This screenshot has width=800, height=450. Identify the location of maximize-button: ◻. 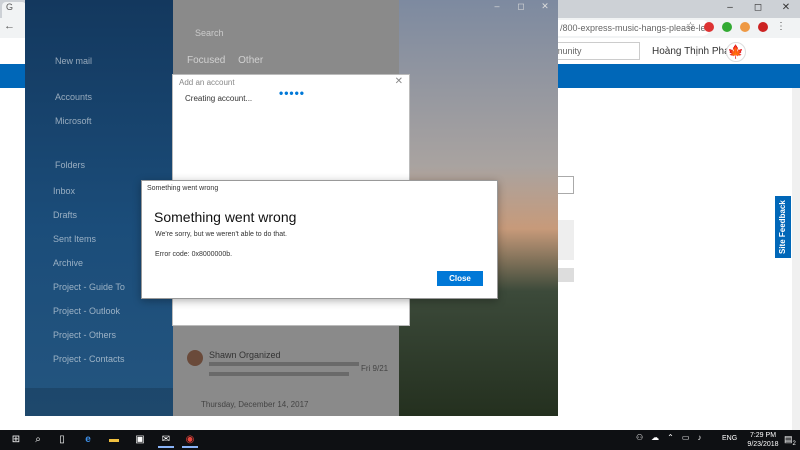
(758, 8).